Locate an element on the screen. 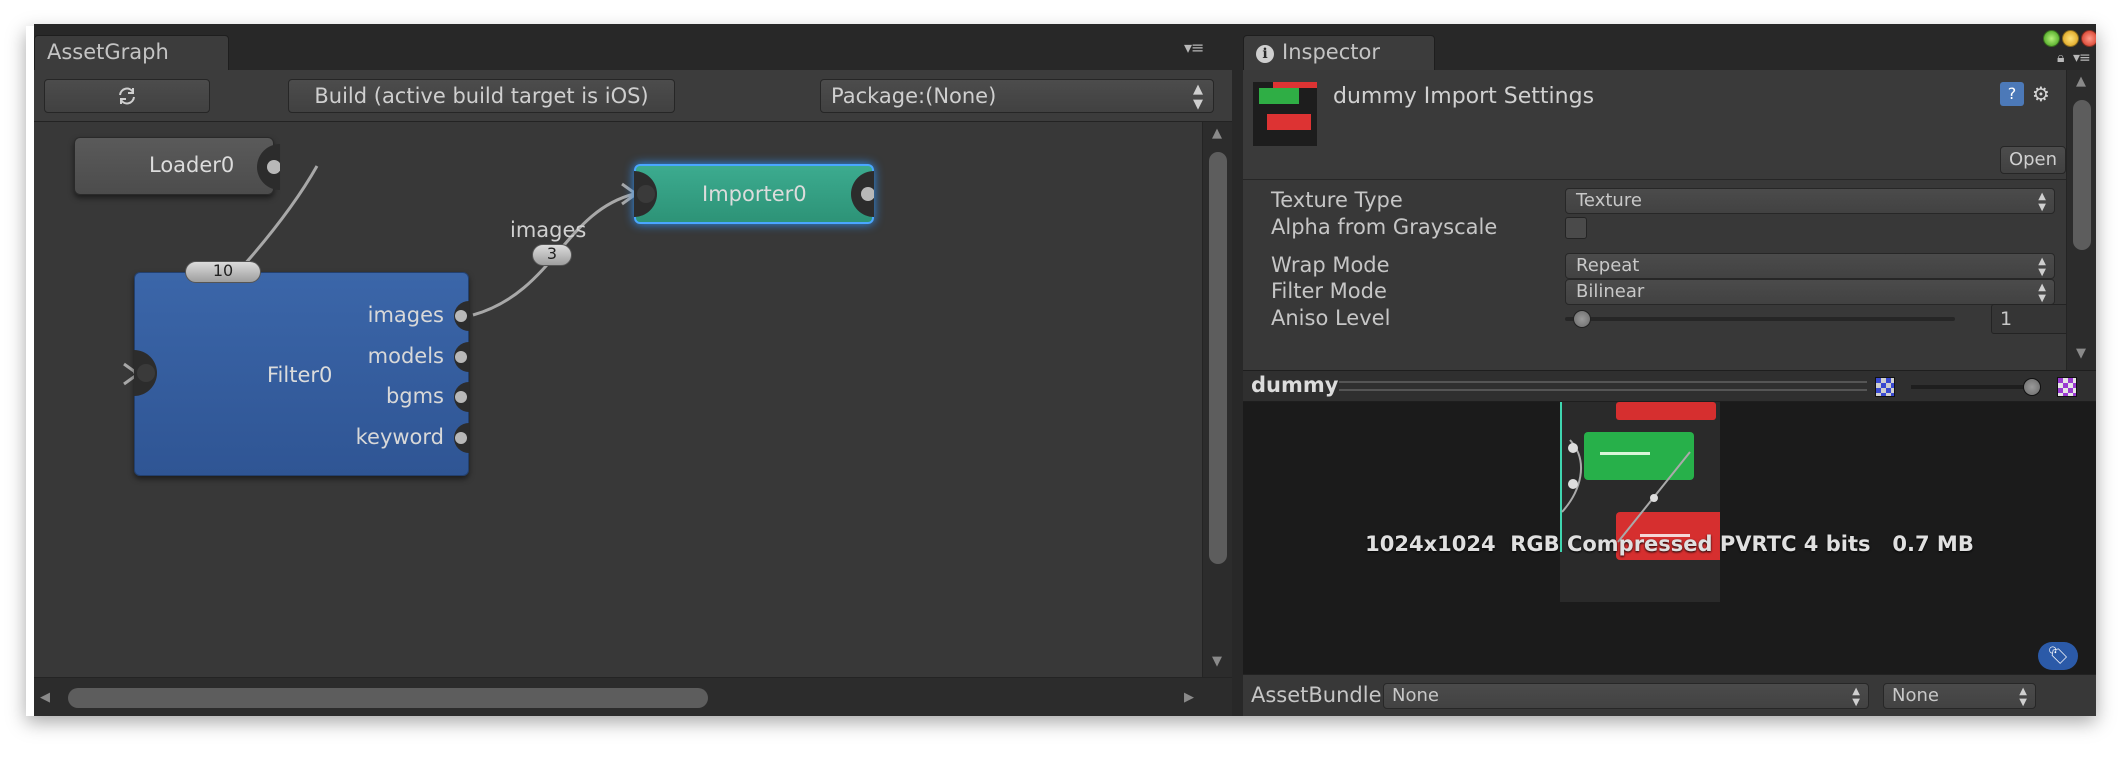 Image resolution: width=2128 pixels, height=758 pixels. asset-bundle-name-value: None is located at coordinates (1415, 695).